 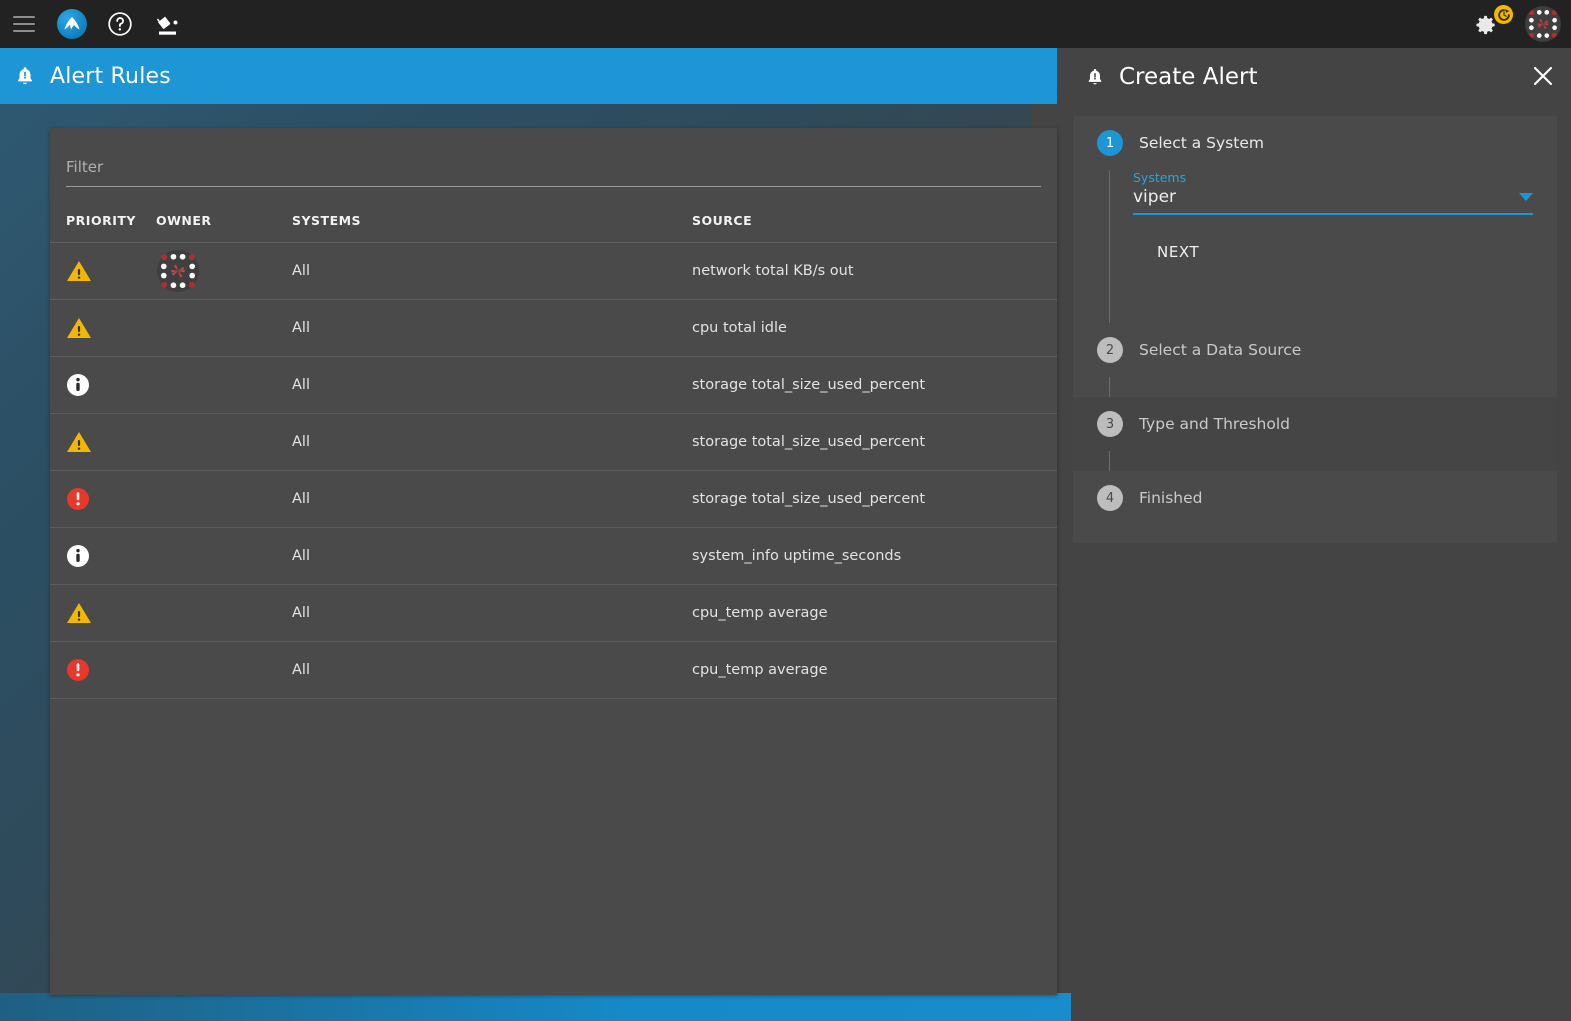 I want to click on help-button, so click(x=120, y=24).